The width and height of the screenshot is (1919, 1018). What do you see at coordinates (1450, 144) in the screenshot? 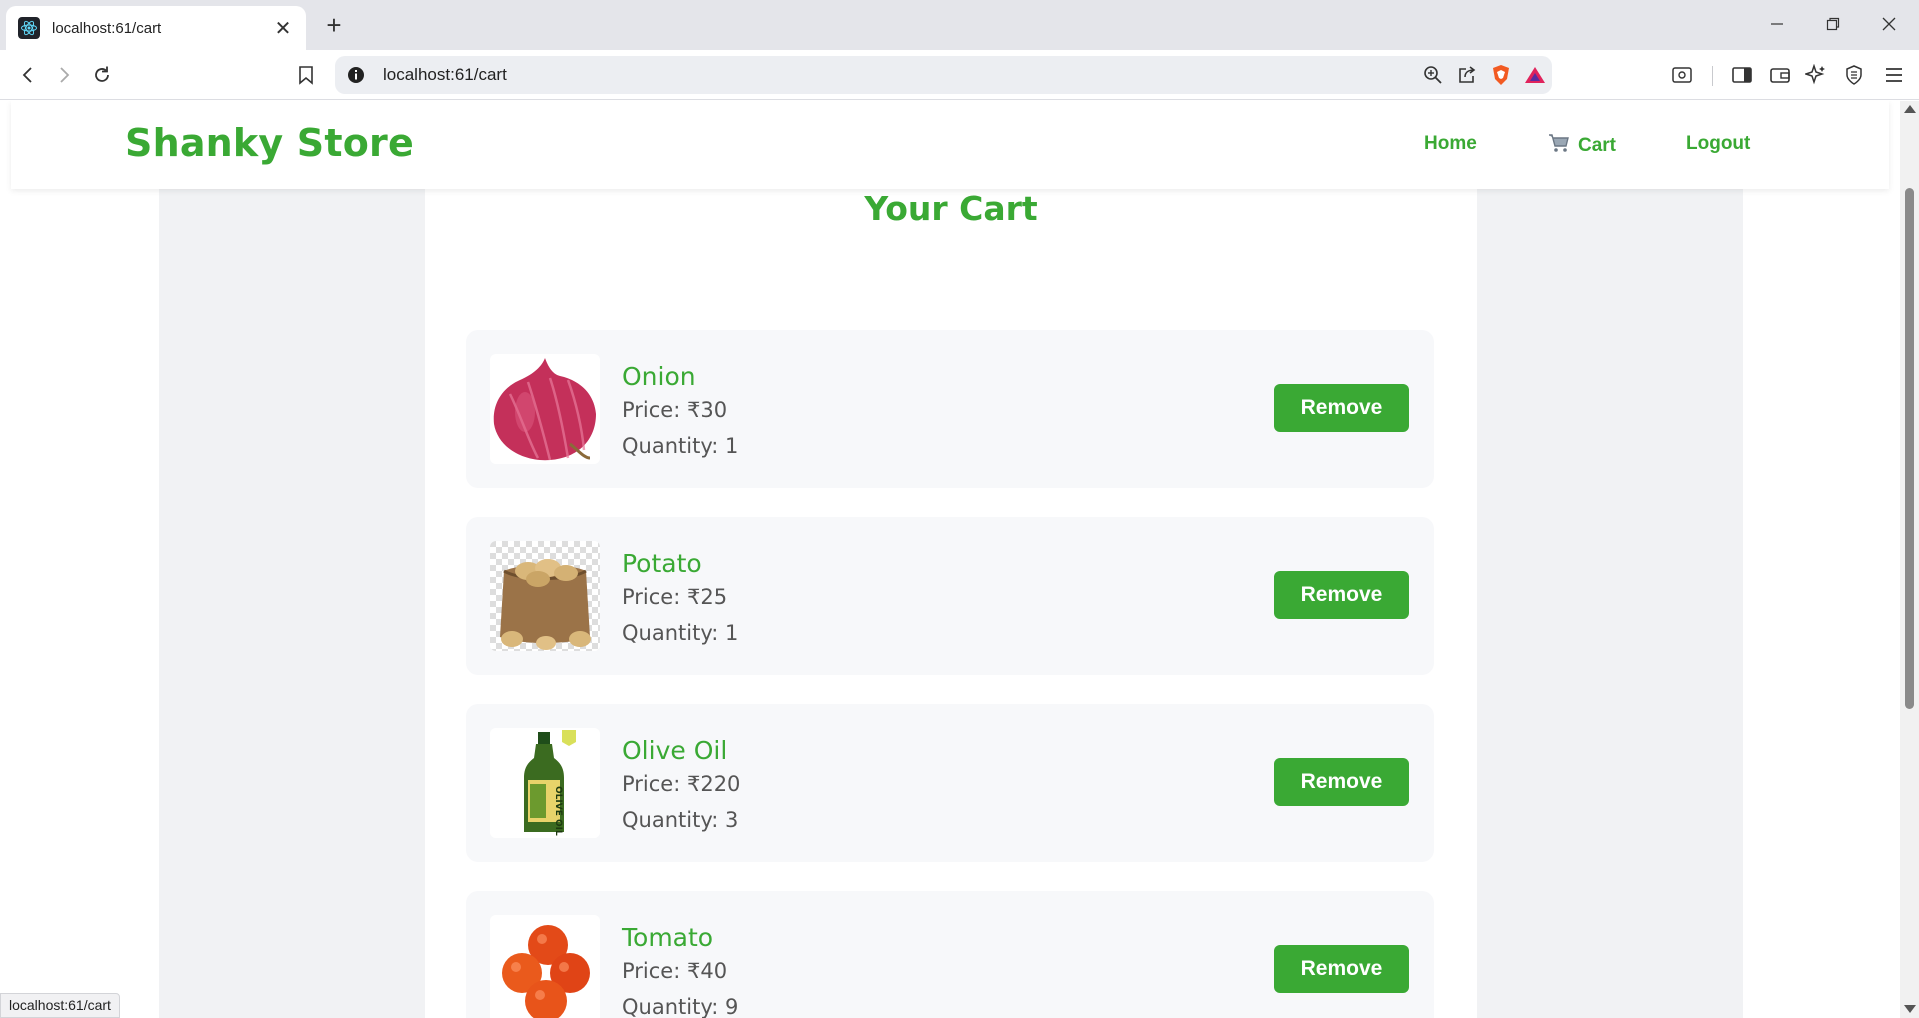
I see `nav-home-link: Home` at bounding box center [1450, 144].